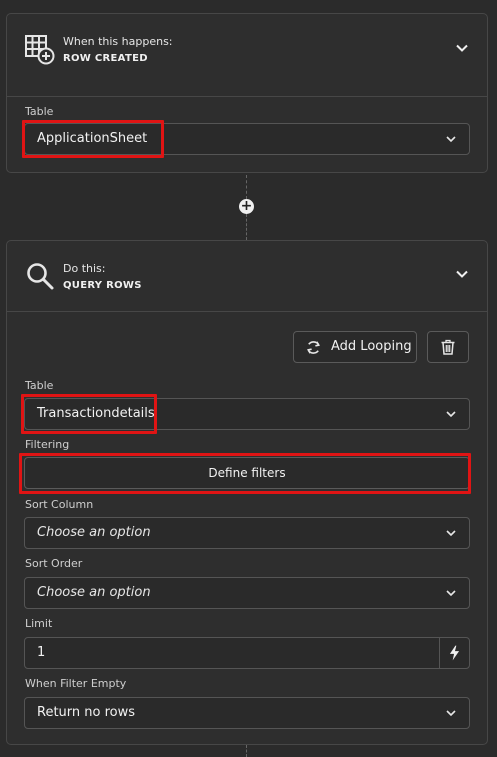 This screenshot has width=497, height=757. Describe the element at coordinates (94, 592) in the screenshot. I see `sort-order-placeholder: Choose an option` at that location.